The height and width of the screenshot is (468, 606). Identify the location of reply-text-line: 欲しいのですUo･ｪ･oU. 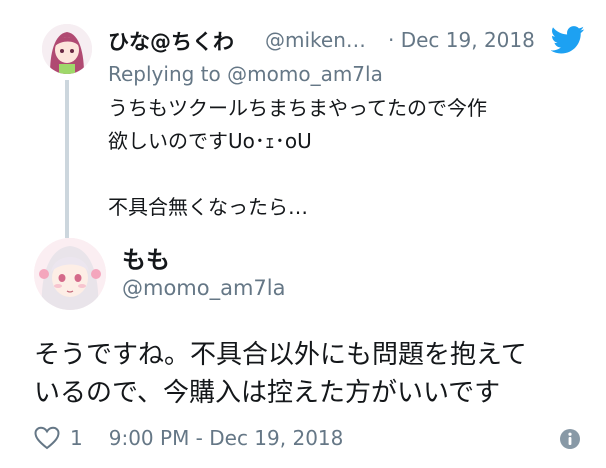
(210, 141).